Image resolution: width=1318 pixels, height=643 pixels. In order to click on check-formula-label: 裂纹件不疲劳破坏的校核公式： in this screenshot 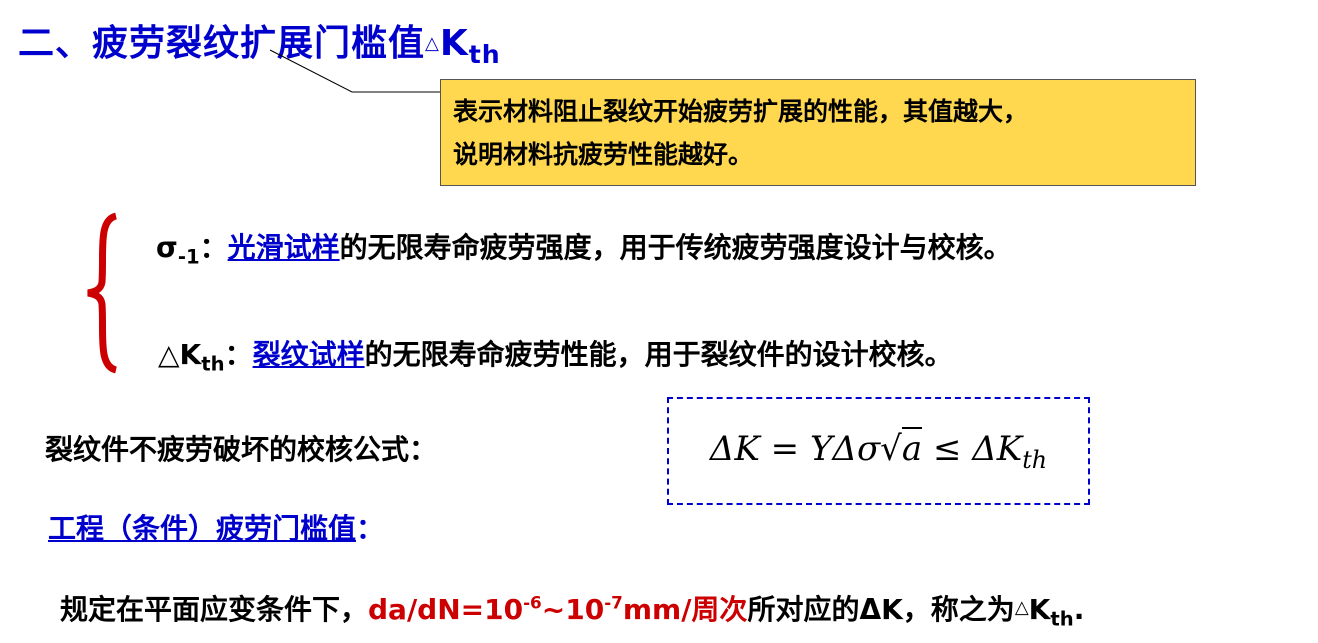, I will do `click(241, 449)`.